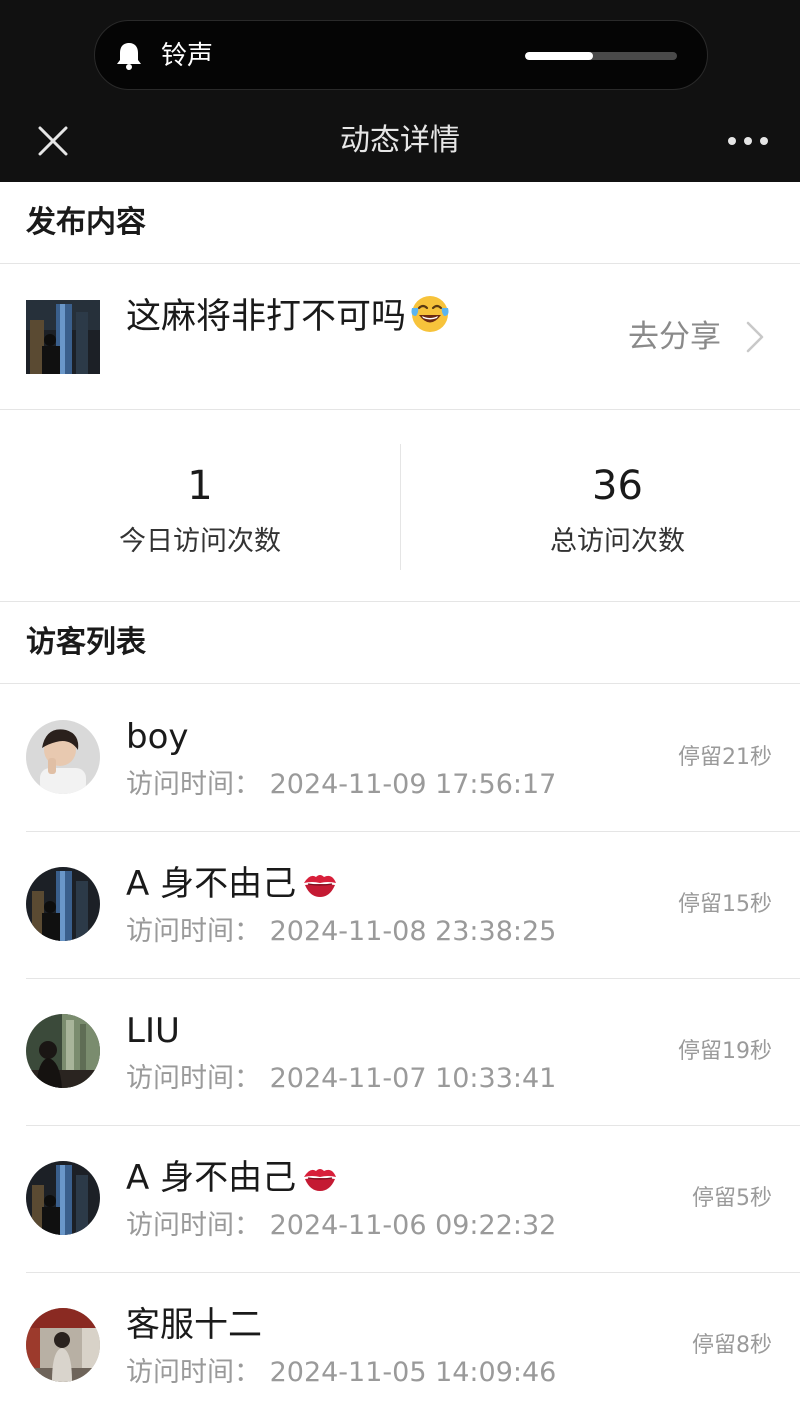  What do you see at coordinates (725, 904) in the screenshot?
I see `stay-duration: 停留15秒` at bounding box center [725, 904].